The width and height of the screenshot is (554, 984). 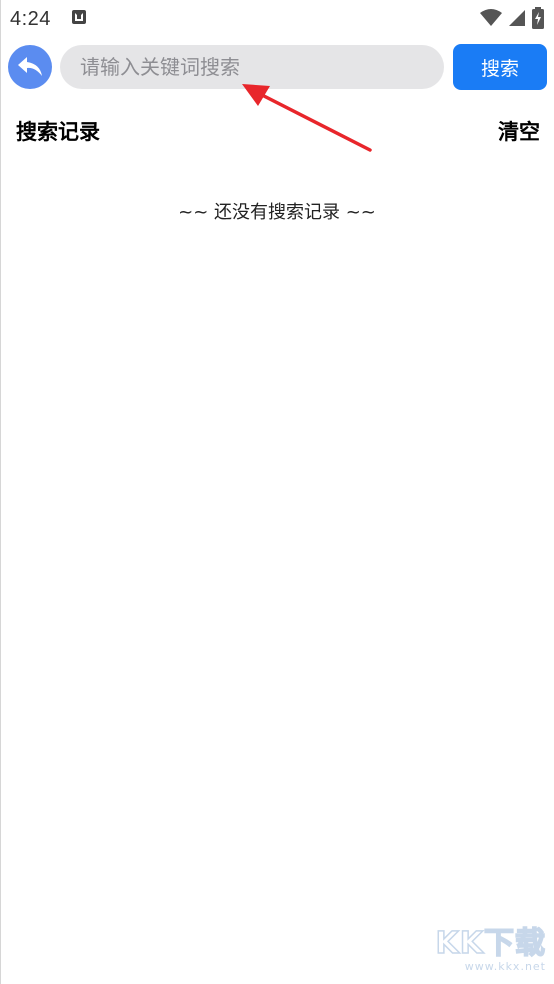 I want to click on status-icons, so click(x=512, y=18).